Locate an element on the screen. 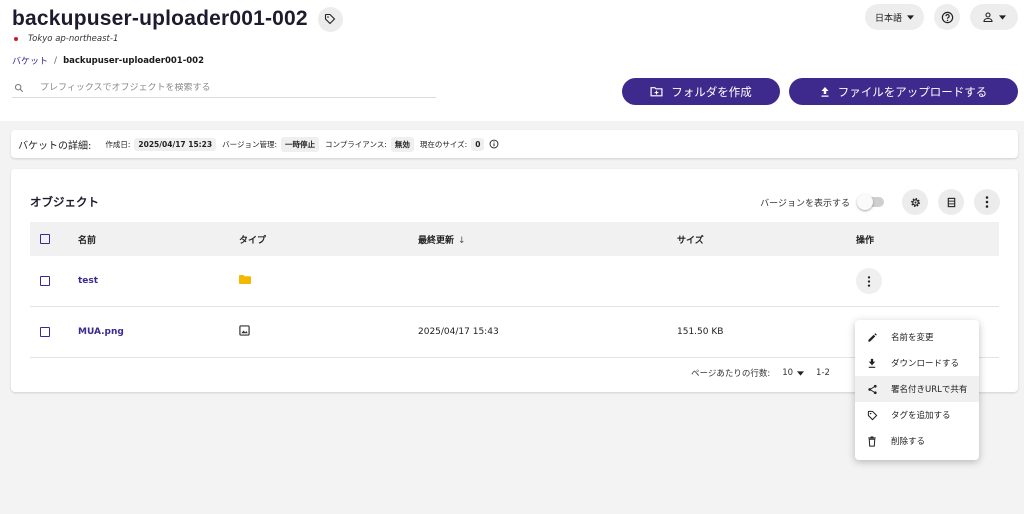  versioning-value: 一時停止 is located at coordinates (300, 144).